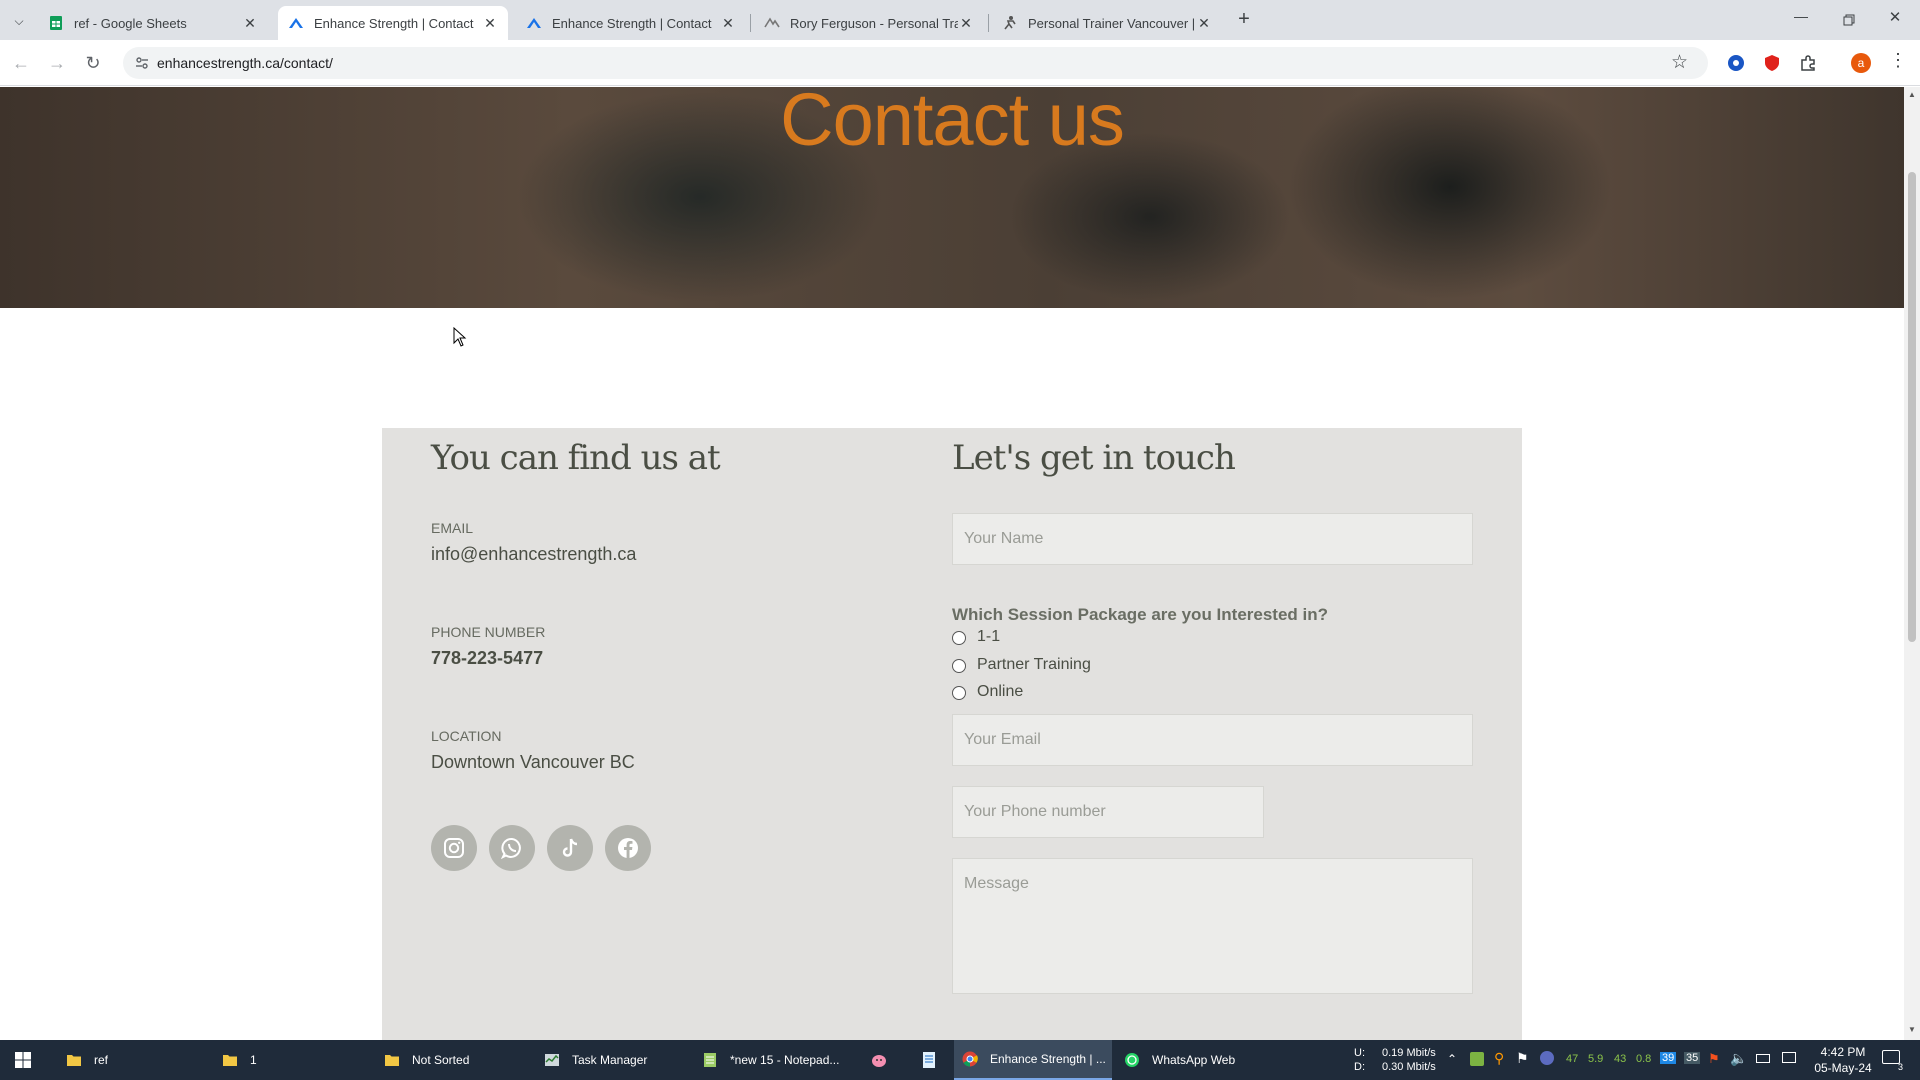 The width and height of the screenshot is (1920, 1080). I want to click on tab-title: Enhance Strength | Contact, so click(632, 23).